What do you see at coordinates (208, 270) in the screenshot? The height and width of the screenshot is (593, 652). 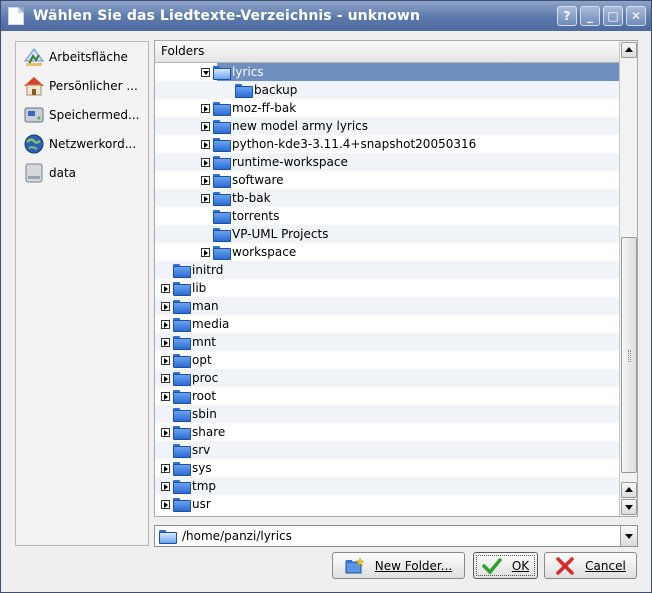 I see `tree-row-label: initrd` at bounding box center [208, 270].